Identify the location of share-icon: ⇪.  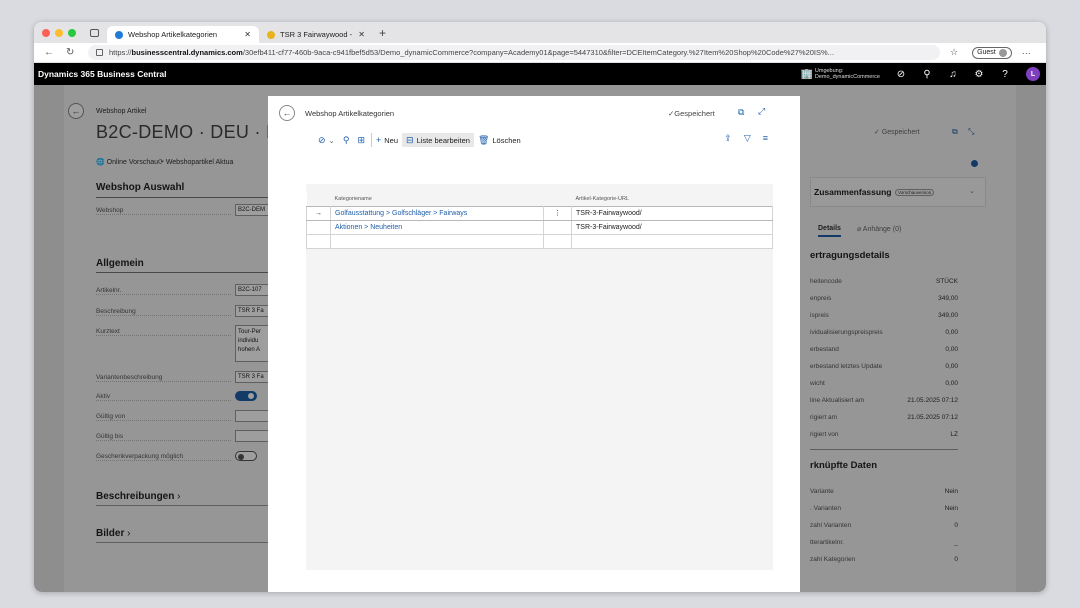
(728, 138).